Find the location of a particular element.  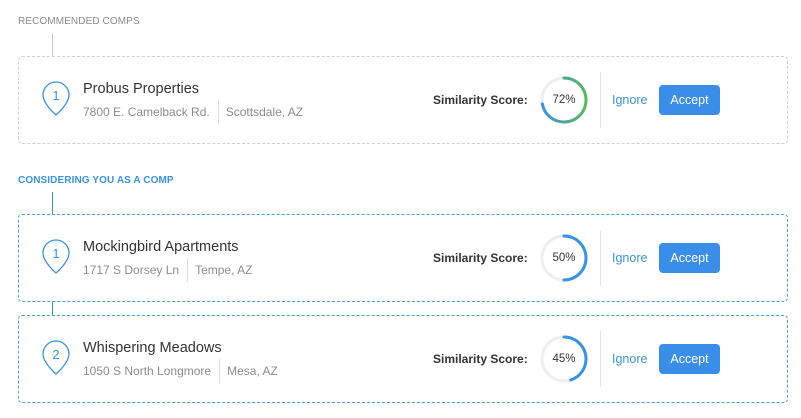

property-name: Probus Properties is located at coordinates (141, 89).